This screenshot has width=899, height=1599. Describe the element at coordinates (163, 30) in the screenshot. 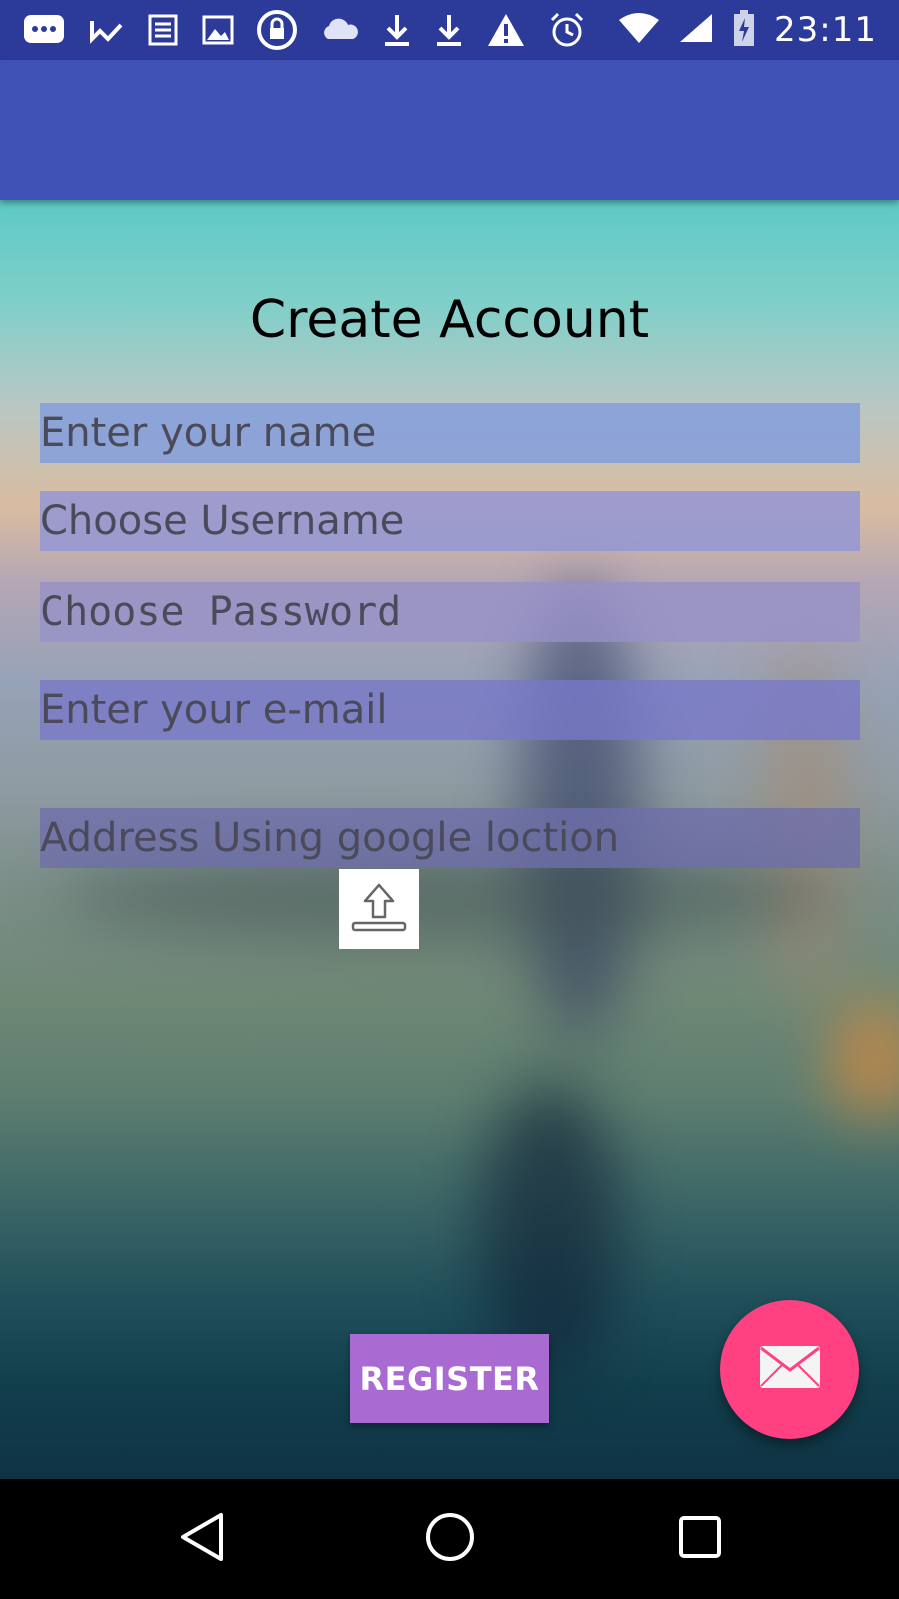

I see `news-icon` at that location.